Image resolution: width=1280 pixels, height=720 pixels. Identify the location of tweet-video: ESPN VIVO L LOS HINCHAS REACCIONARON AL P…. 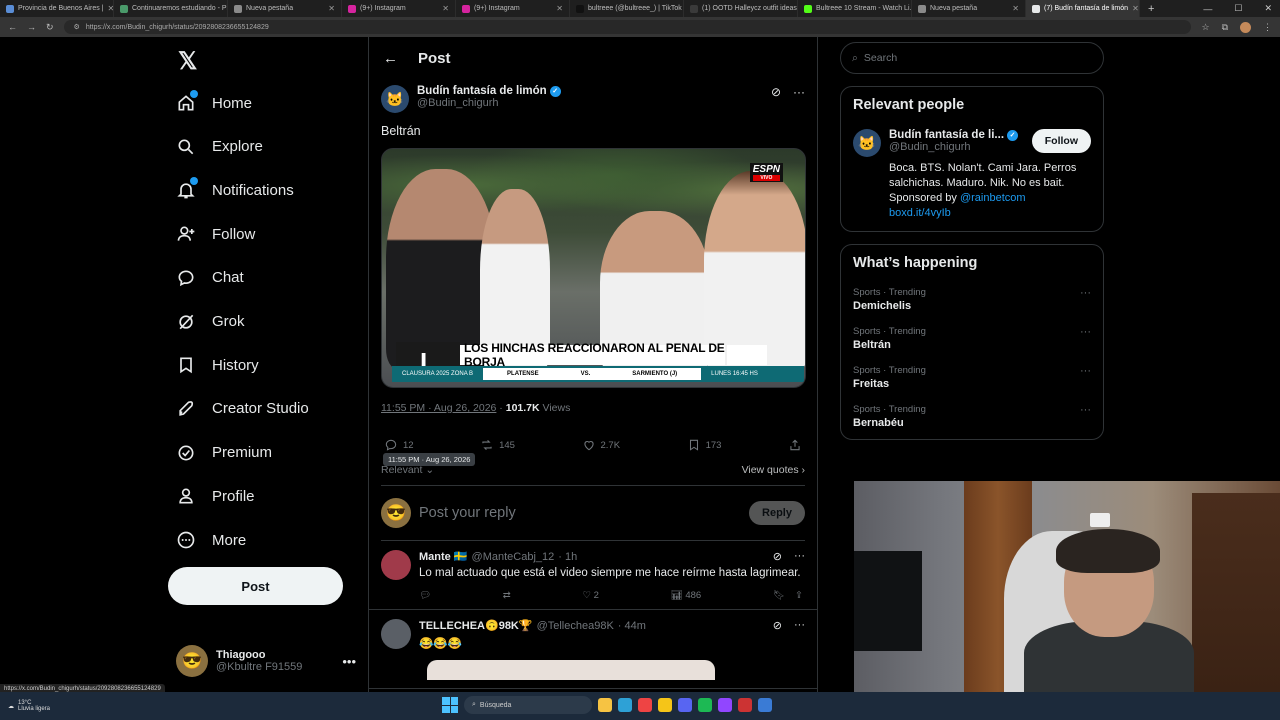
(593, 268).